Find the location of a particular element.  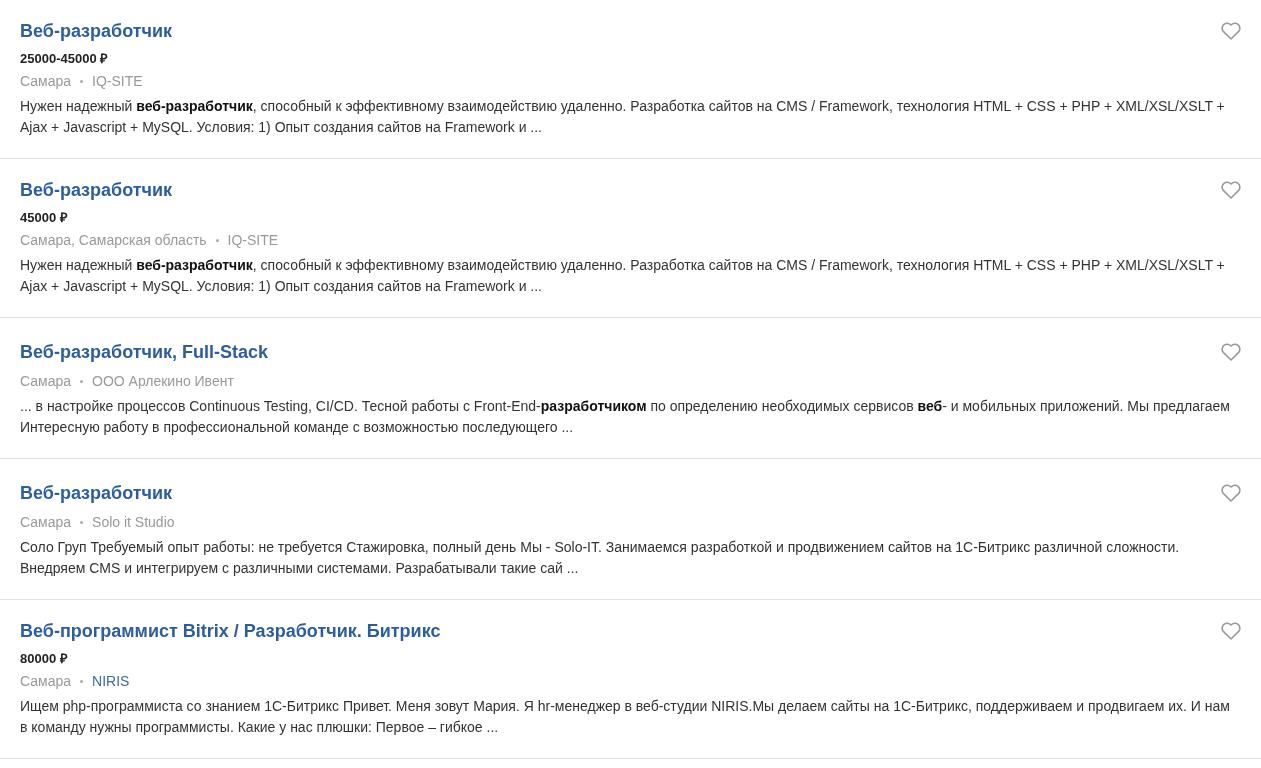

salary: 45000 ₽ is located at coordinates (44, 218).